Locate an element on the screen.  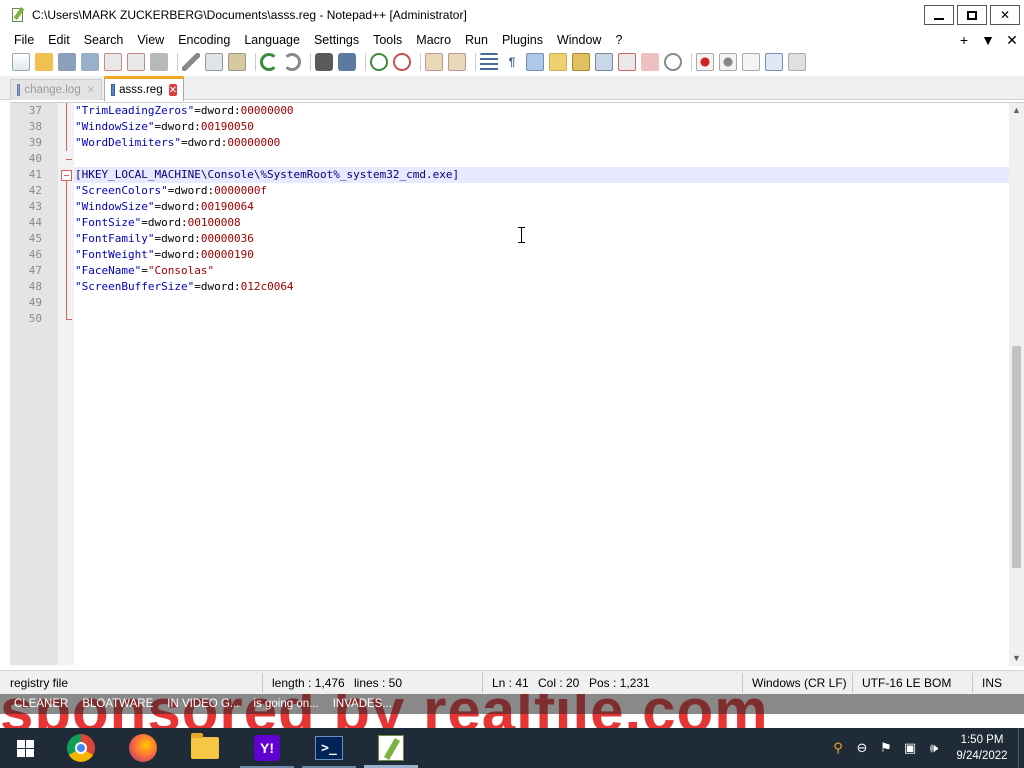
taskbar-file-explorer is located at coordinates (205, 748).